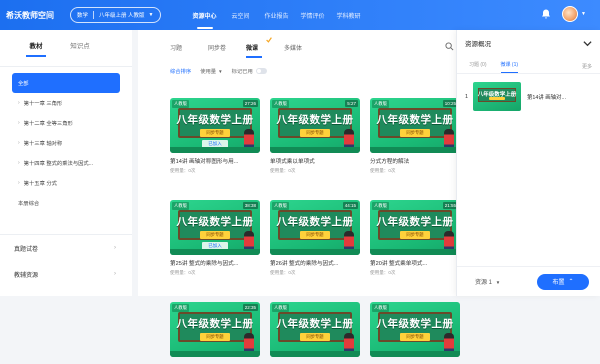  What do you see at coordinates (66, 183) in the screenshot?
I see `chapter-item: › 第十五章 分式` at bounding box center [66, 183].